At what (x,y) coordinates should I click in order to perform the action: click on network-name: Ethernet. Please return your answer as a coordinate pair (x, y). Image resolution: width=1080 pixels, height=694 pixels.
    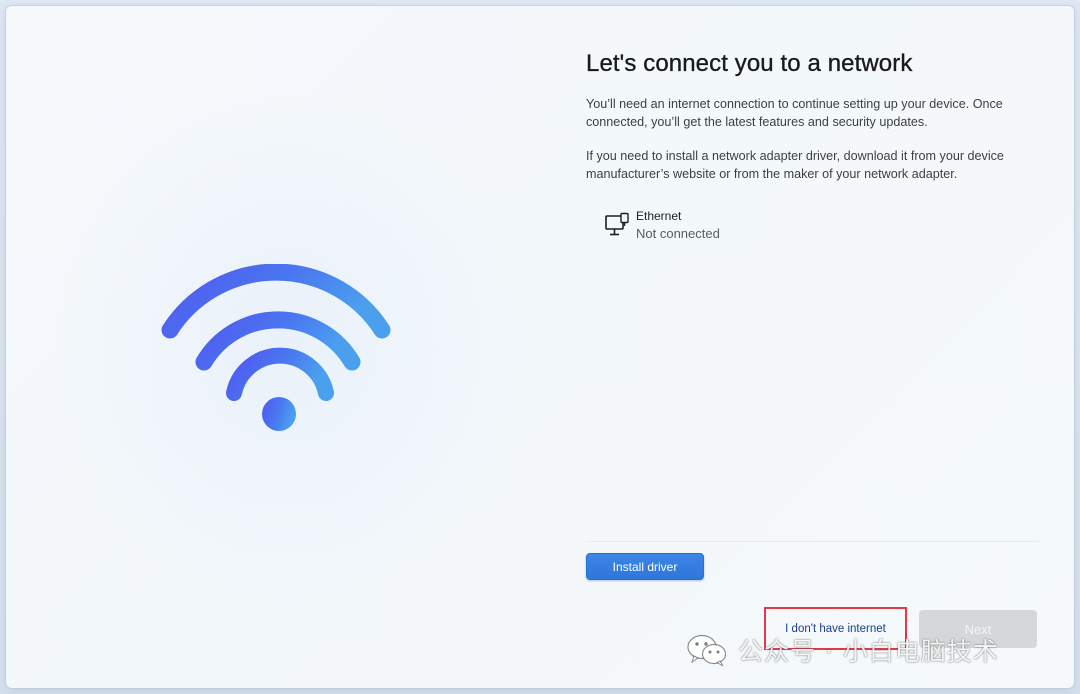
    Looking at the image, I should click on (659, 216).